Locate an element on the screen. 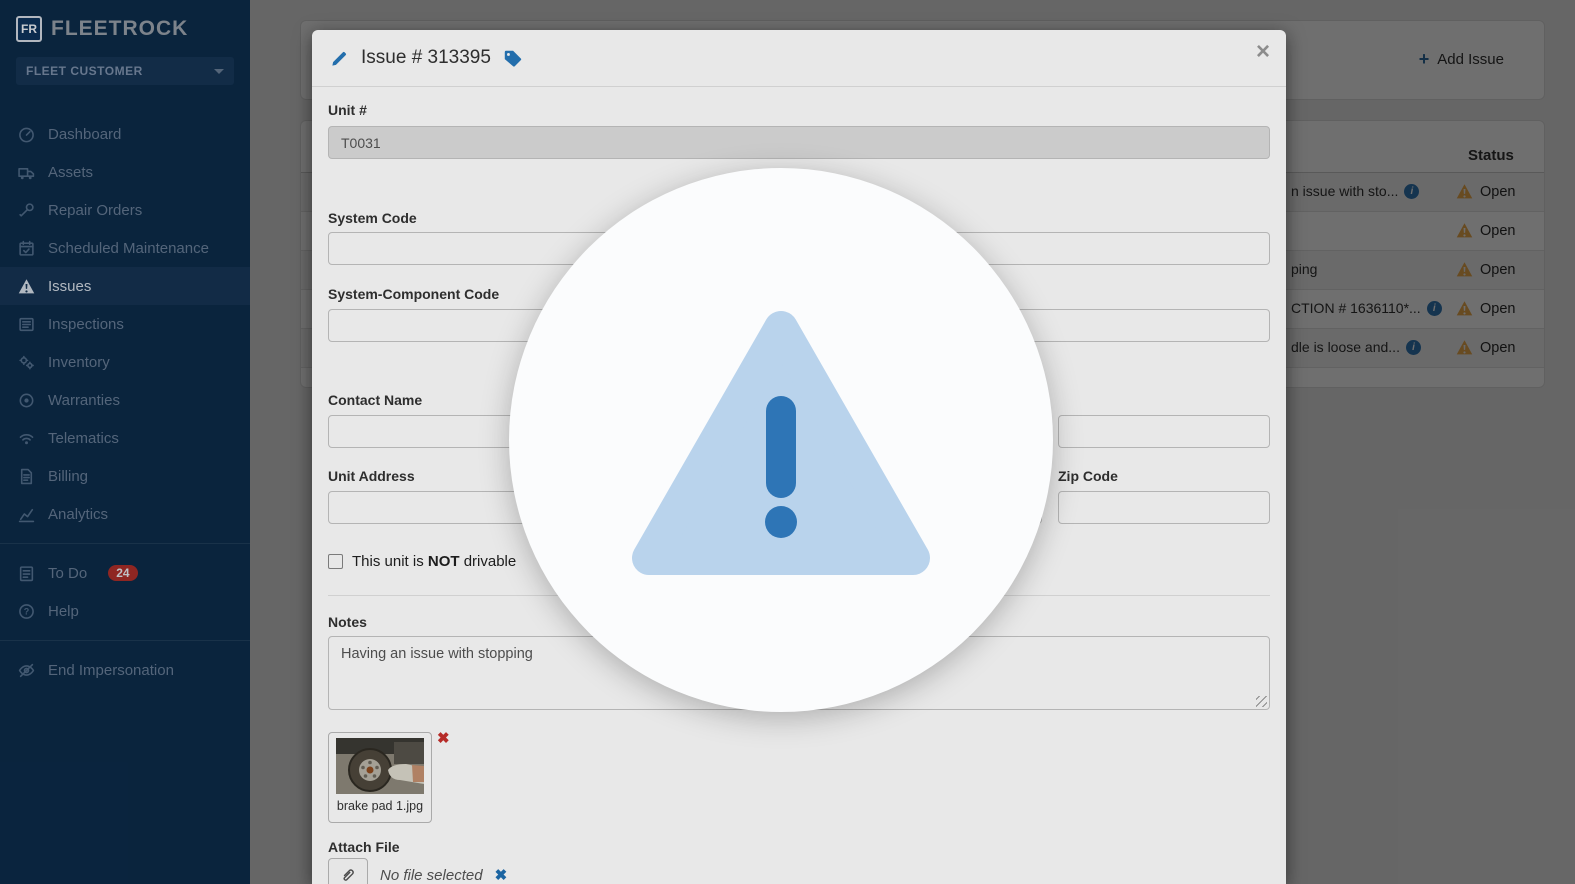  warning-triangle-icon is located at coordinates (781, 443).